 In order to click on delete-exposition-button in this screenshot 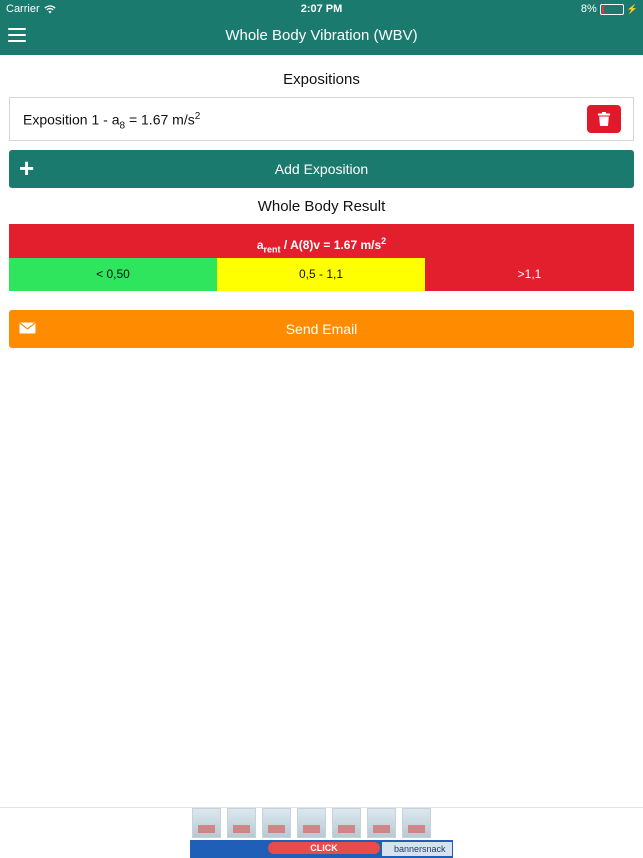, I will do `click(604, 119)`.